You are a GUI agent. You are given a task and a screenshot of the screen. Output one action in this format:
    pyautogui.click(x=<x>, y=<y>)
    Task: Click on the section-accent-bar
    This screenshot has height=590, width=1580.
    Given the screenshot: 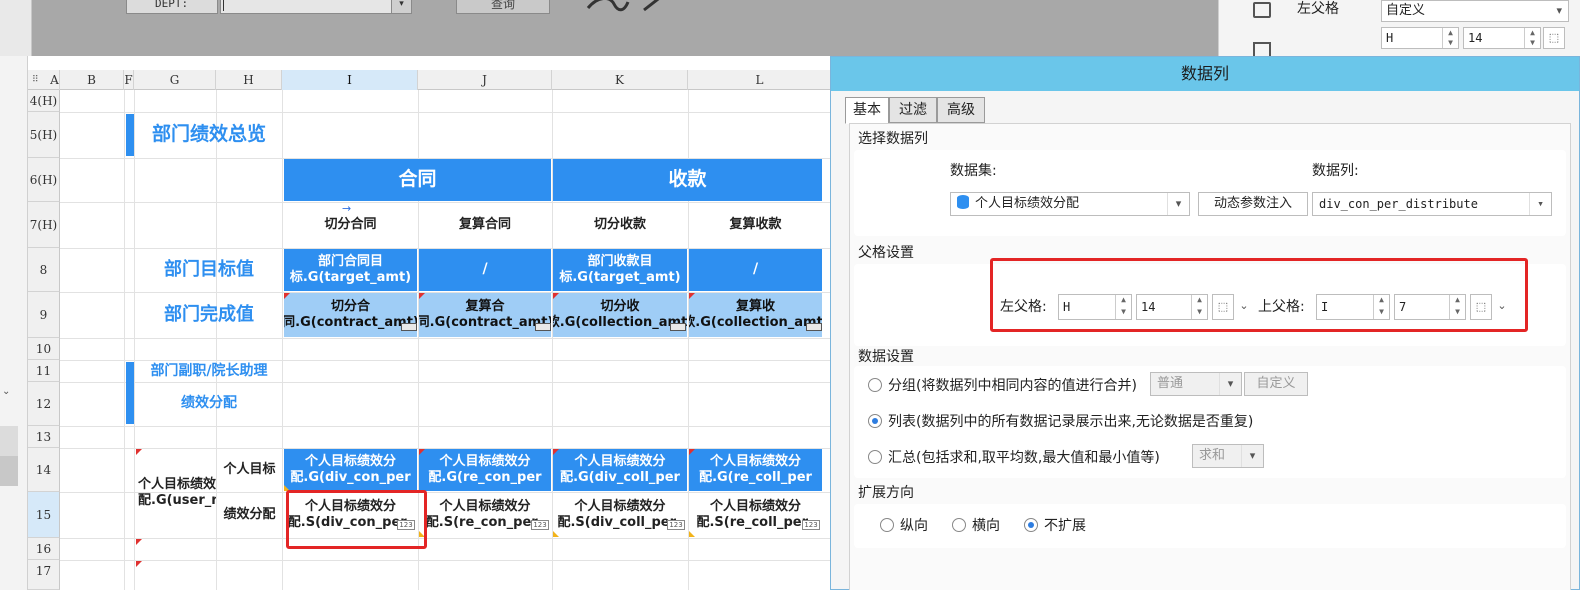 What is the action you would take?
    pyautogui.click(x=130, y=393)
    